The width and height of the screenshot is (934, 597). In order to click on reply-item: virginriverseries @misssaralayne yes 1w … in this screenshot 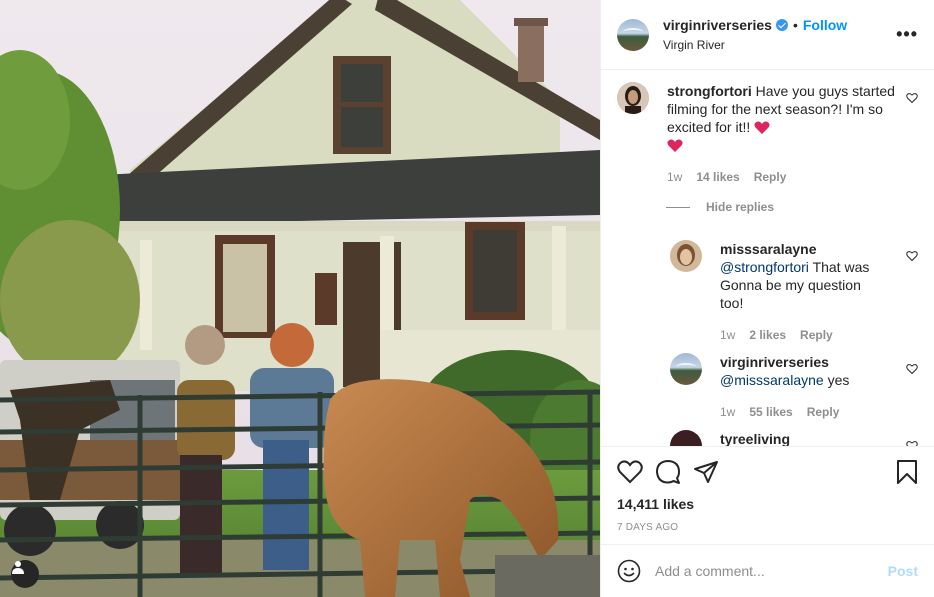, I will do `click(785, 387)`.